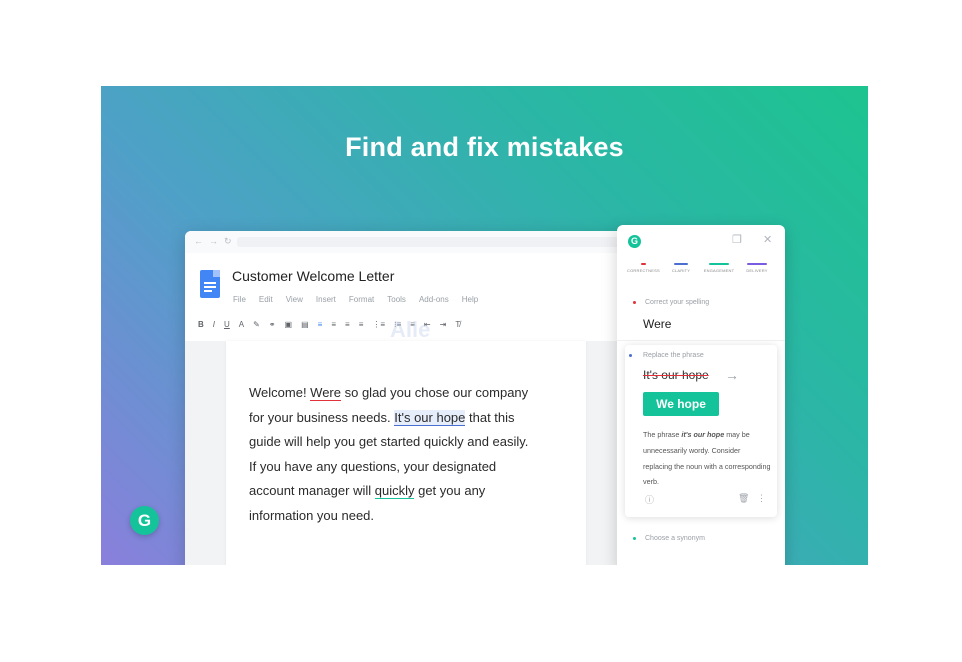 This screenshot has width=962, height=662. I want to click on original-phrase: It's our hope, so click(676, 375).